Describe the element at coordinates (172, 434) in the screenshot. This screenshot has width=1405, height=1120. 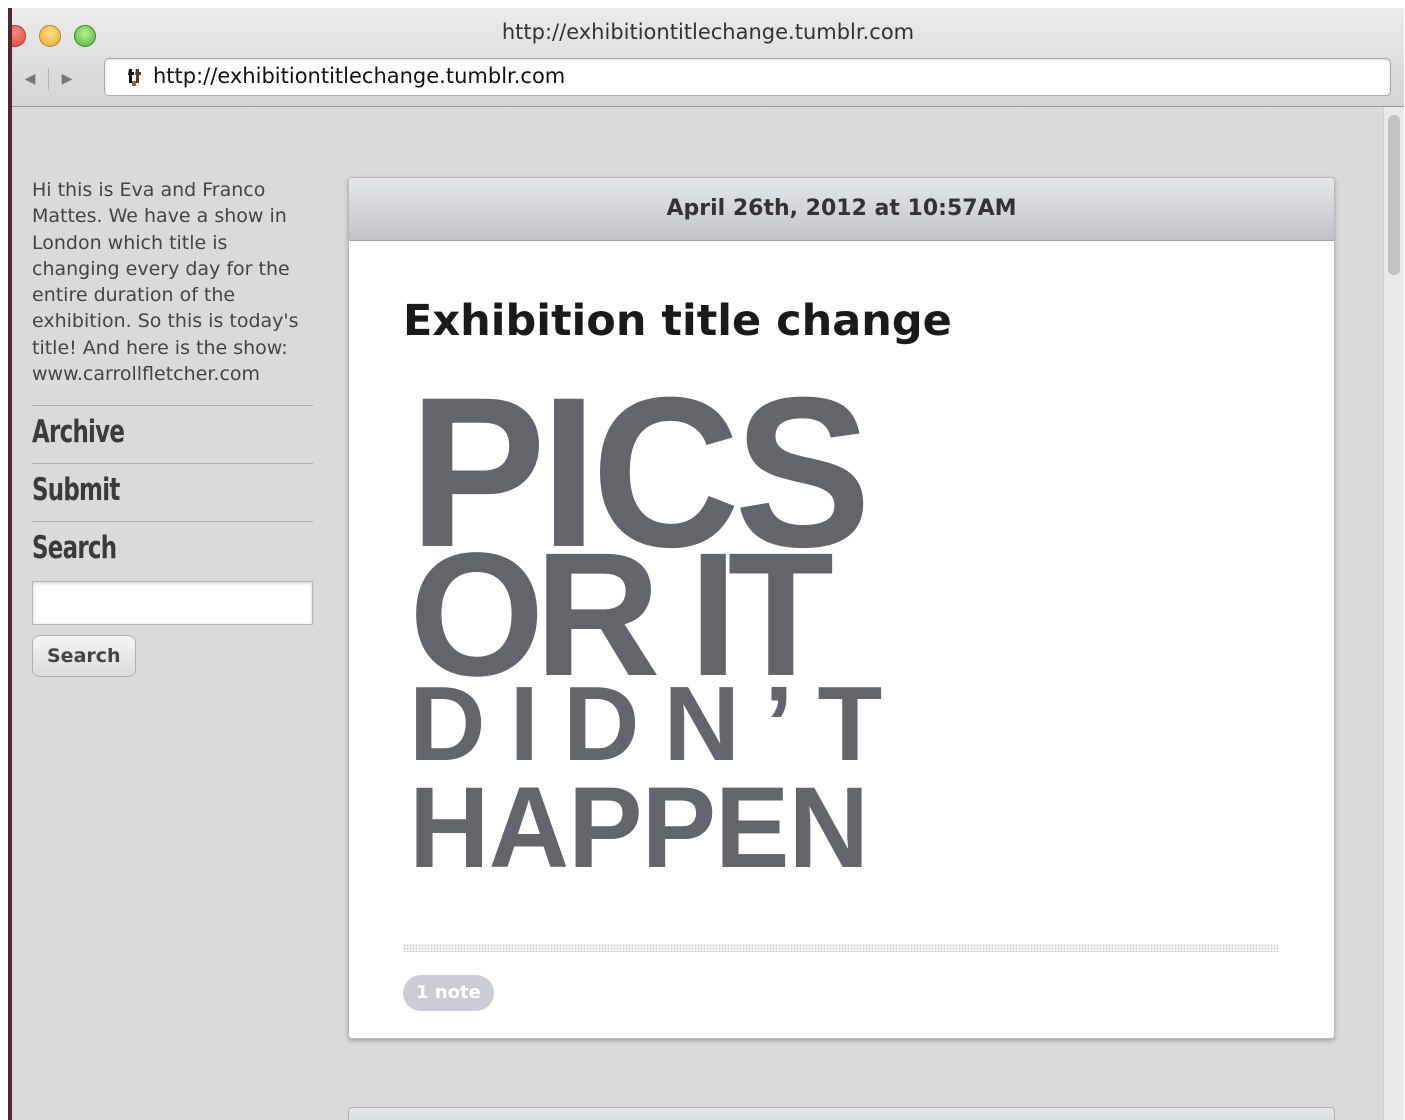
I see `sidebar-item-archive: Archive` at that location.